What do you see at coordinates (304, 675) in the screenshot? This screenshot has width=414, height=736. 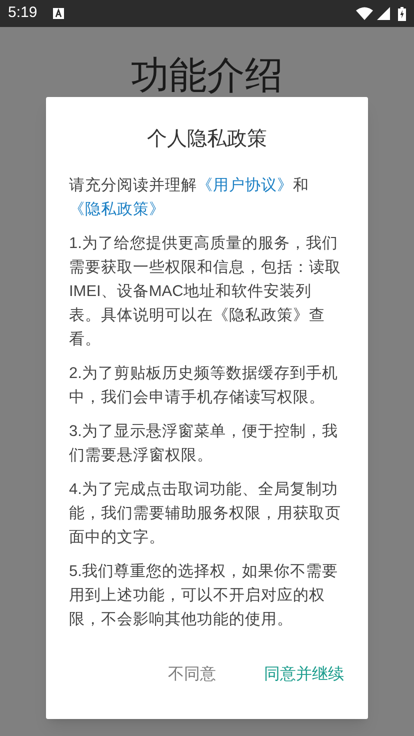 I see `agree-button: 同意并继续` at bounding box center [304, 675].